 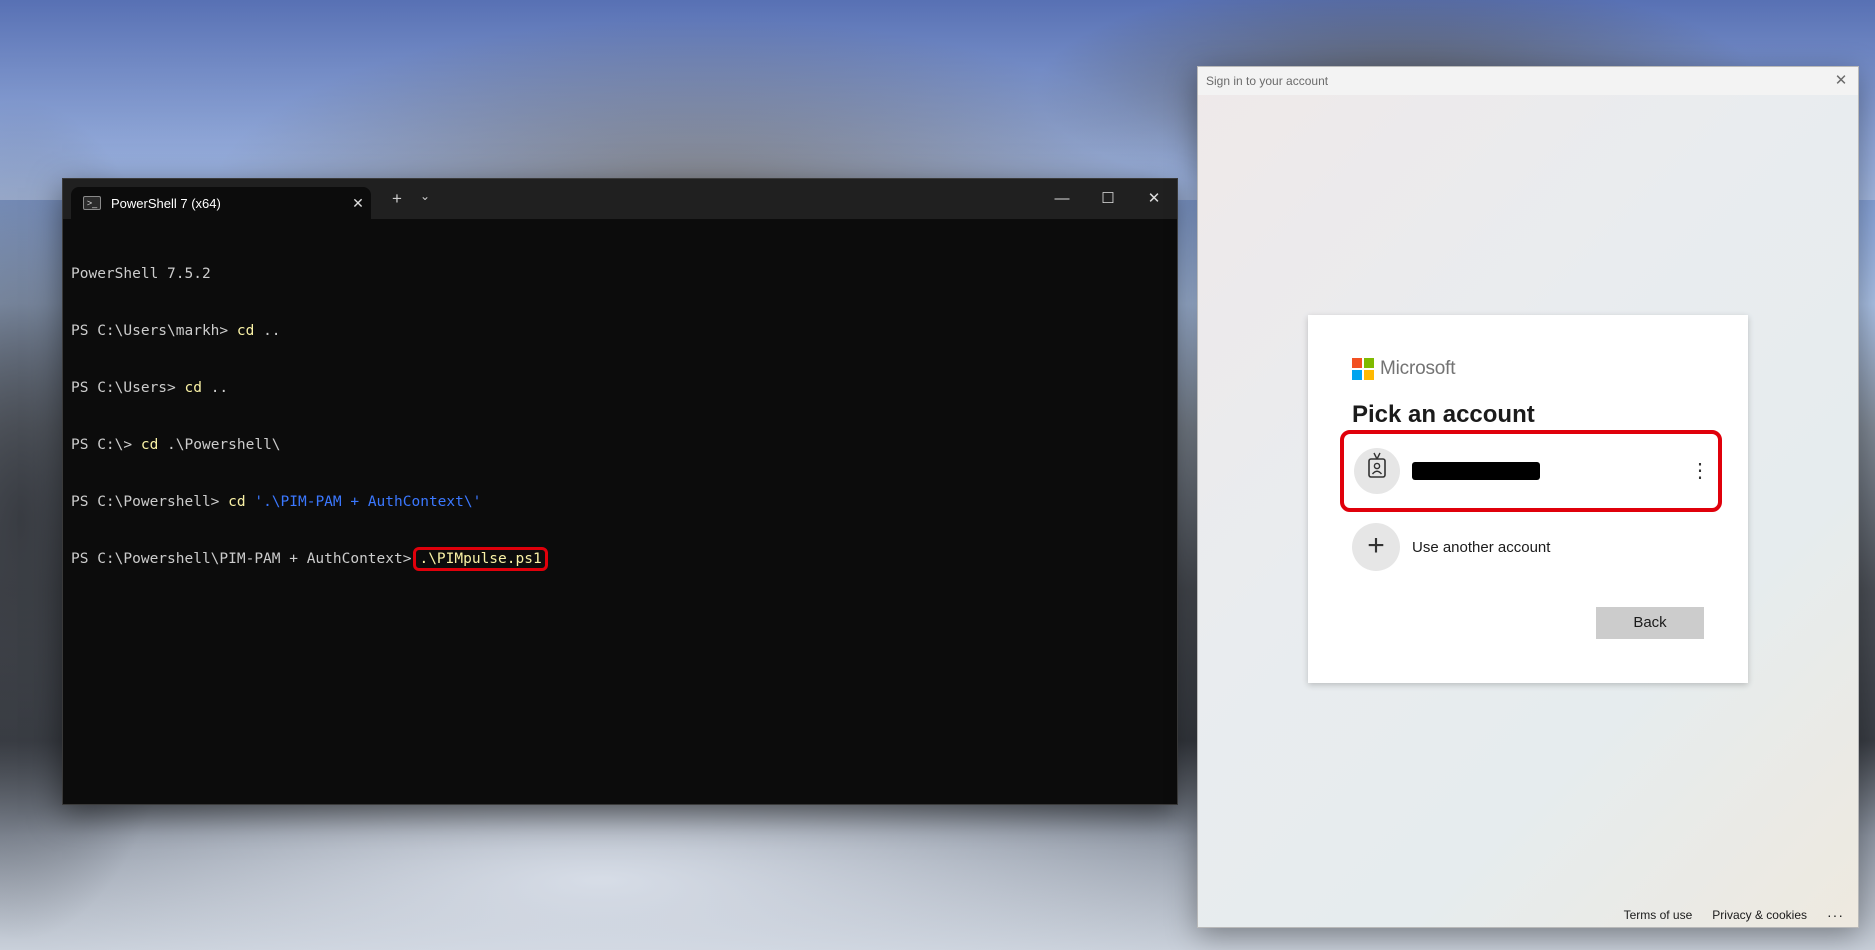 What do you see at coordinates (624, 445) in the screenshot?
I see `terminal-line: PS C:\> cd .\Powershell\` at bounding box center [624, 445].